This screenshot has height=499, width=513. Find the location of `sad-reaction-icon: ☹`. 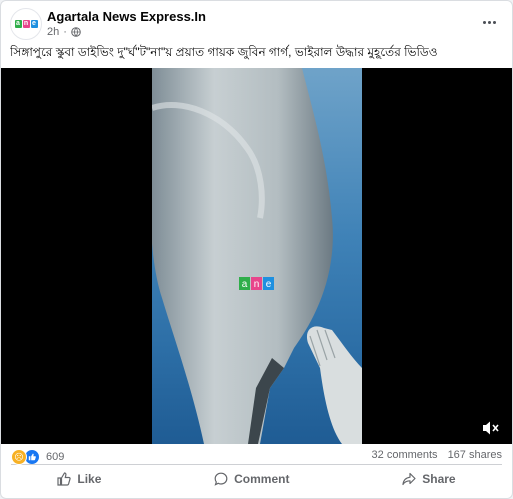

sad-reaction-icon: ☹ is located at coordinates (19, 457).